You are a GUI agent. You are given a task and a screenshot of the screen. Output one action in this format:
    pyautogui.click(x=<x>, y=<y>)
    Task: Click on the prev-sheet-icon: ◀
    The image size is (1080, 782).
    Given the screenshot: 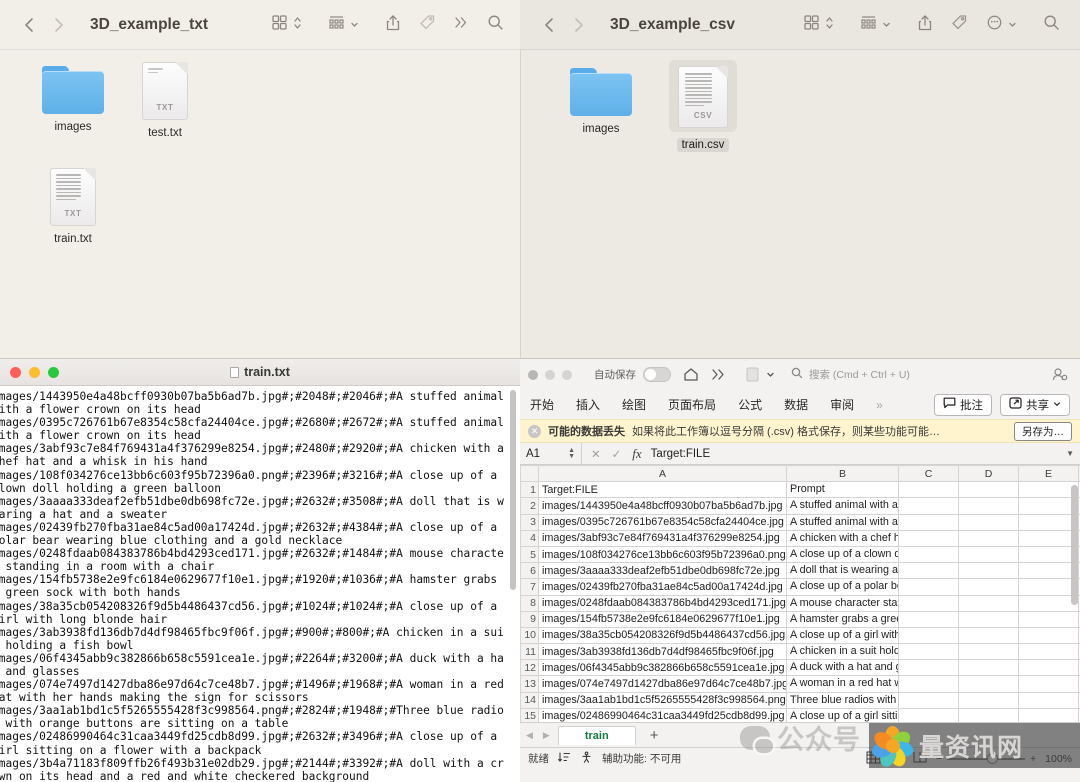 What is the action you would take?
    pyautogui.click(x=529, y=735)
    